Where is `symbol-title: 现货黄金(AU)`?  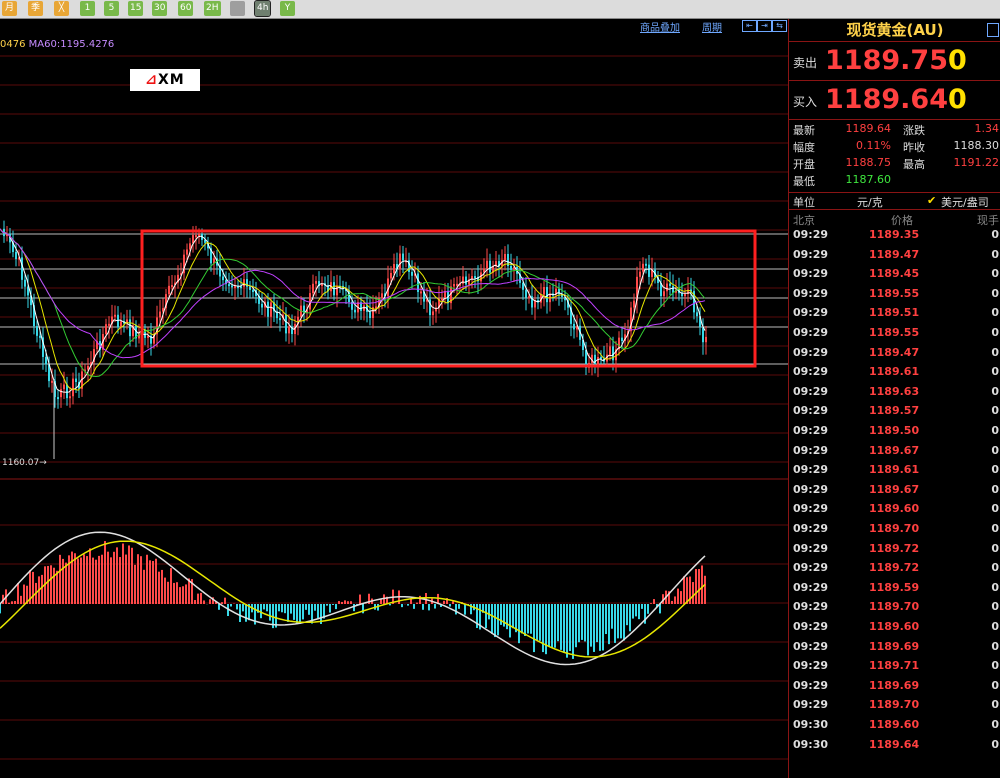
symbol-title: 现货黄金(AU) is located at coordinates (894, 30).